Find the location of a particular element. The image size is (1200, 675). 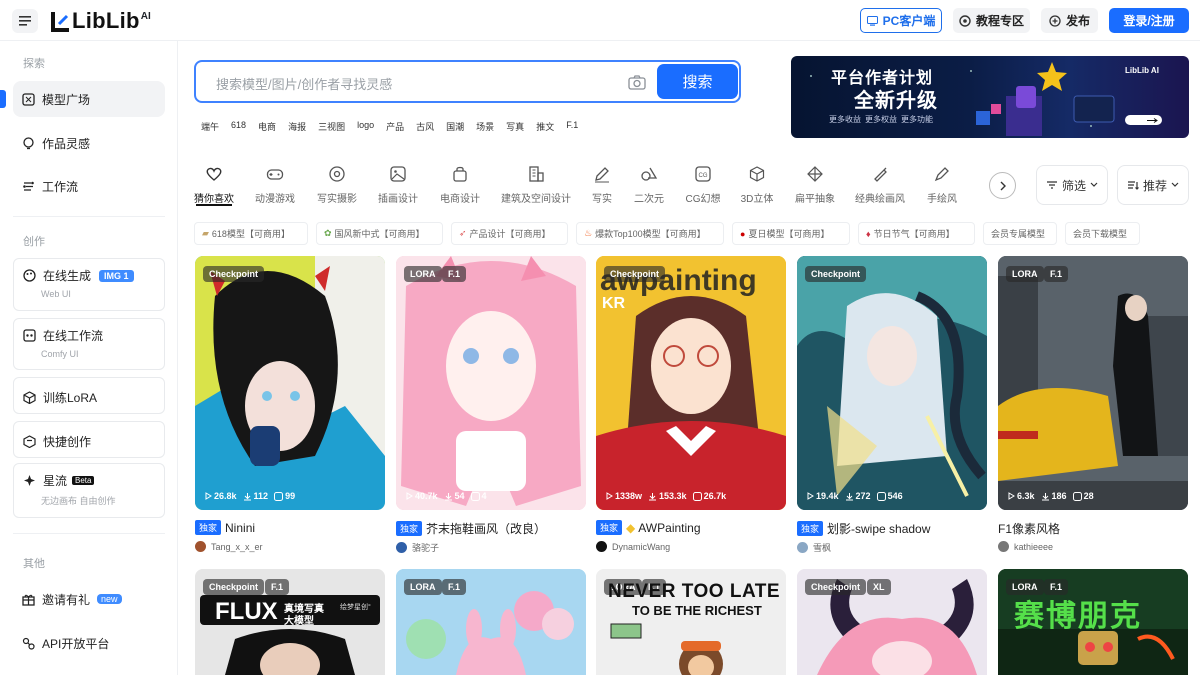

banner-subs: 更多收益 更多权益 更多功能 is located at coordinates (881, 119).